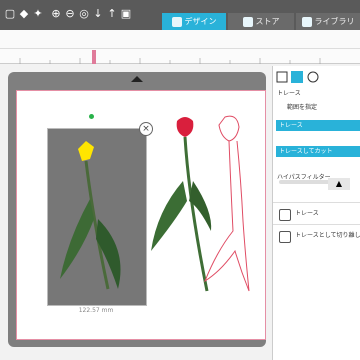 The image size is (360, 360). I want to click on rotate-handle, so click(91, 116).